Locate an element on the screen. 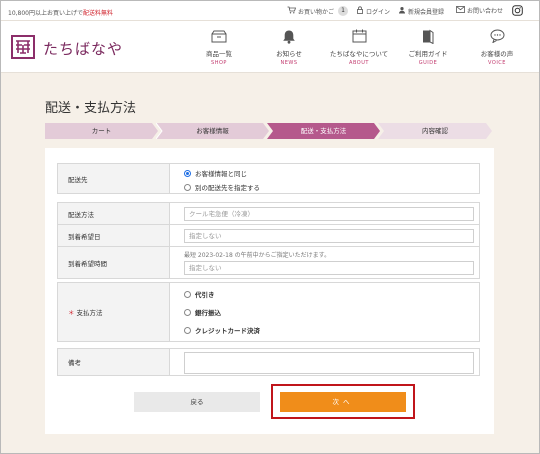 The height and width of the screenshot is (454, 540). login-label: ログイン is located at coordinates (378, 12).